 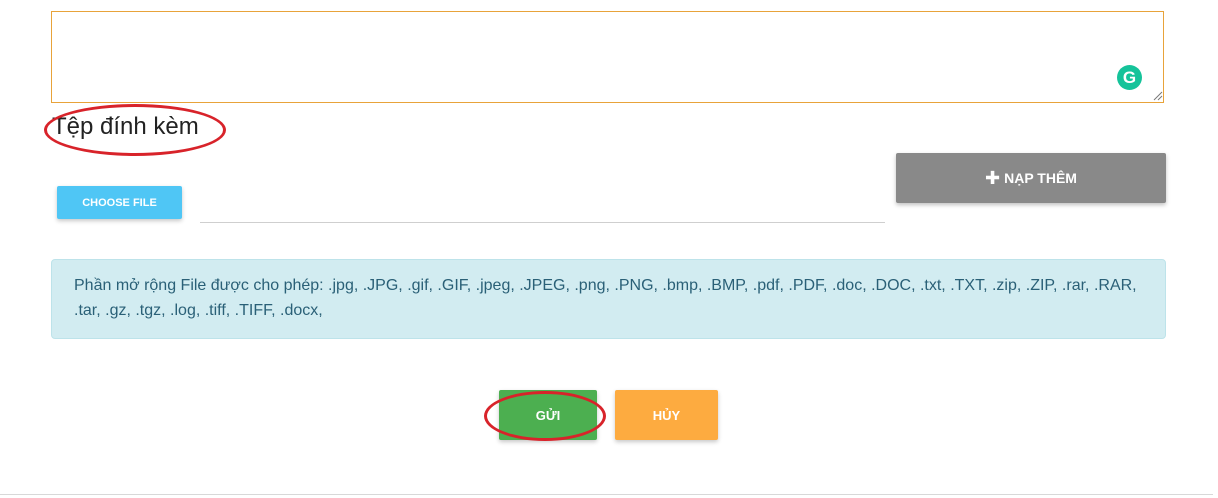 What do you see at coordinates (119, 202) in the screenshot?
I see `choose-file-button: CHOOSE FILE` at bounding box center [119, 202].